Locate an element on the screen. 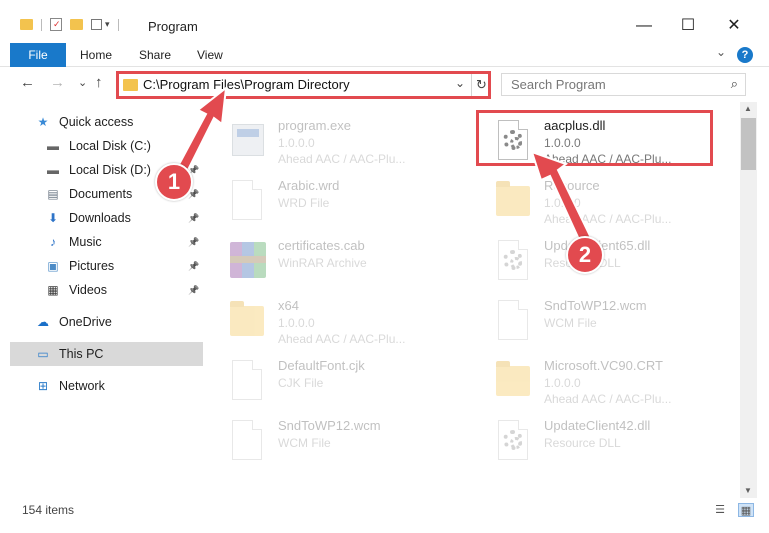  scroll-thumb is located at coordinates (748, 144).